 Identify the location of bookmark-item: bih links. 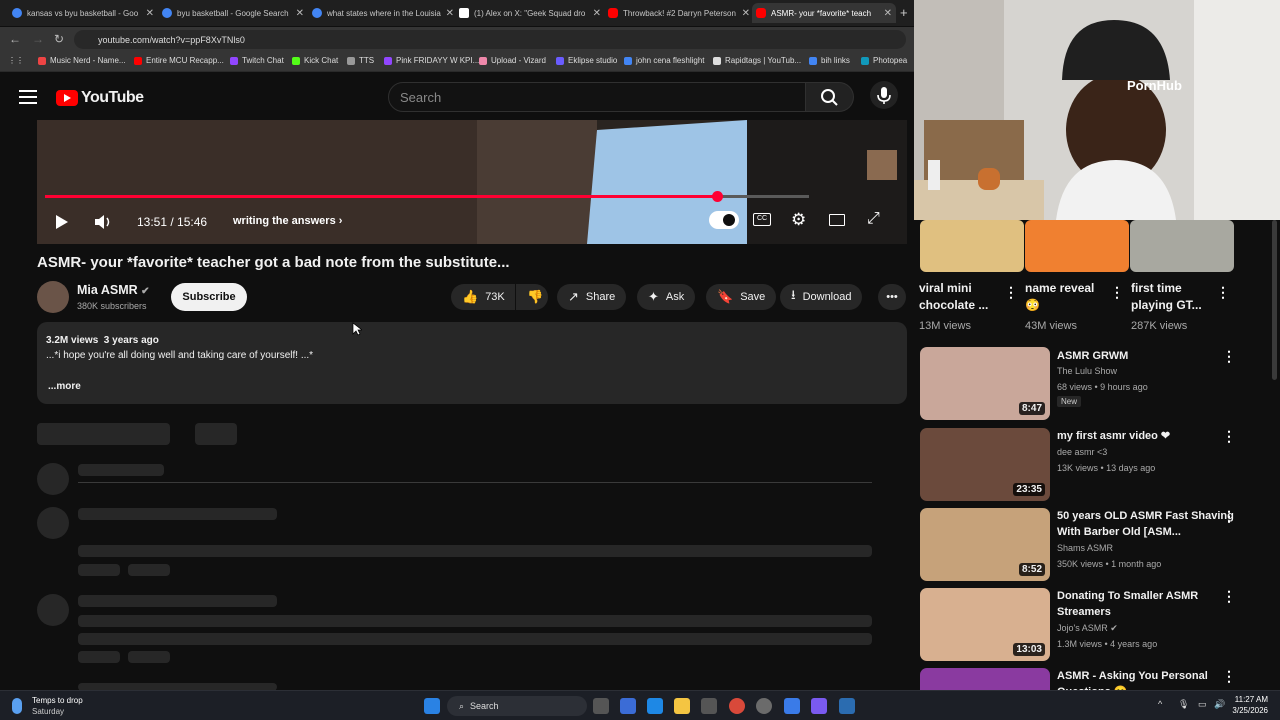
(829, 60).